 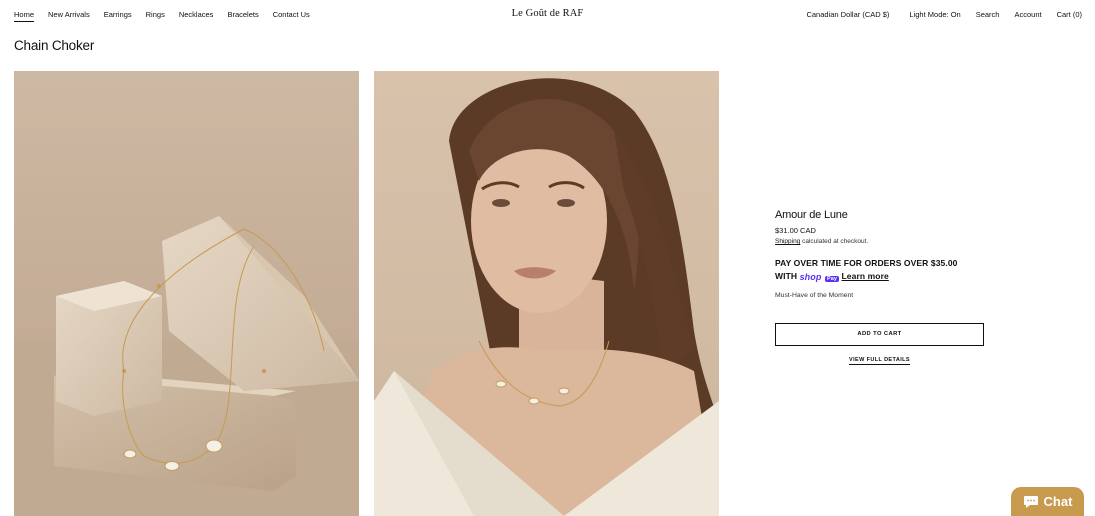 I want to click on pay-with-text: WITH, so click(x=787, y=276).